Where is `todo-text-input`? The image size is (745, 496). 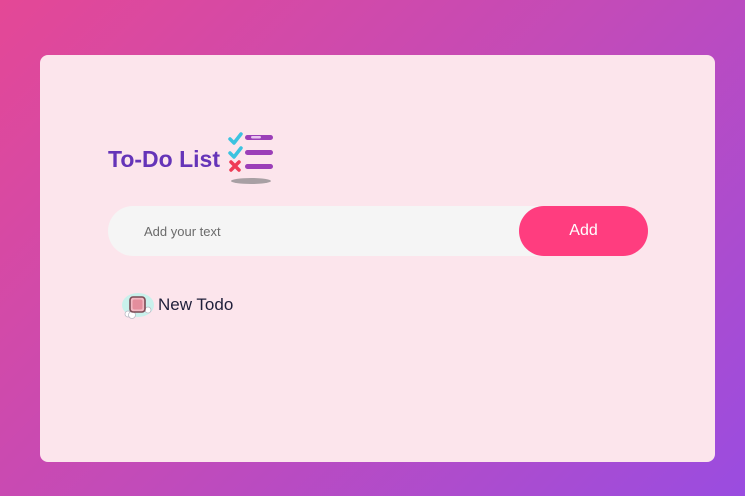
todo-text-input is located at coordinates (324, 231).